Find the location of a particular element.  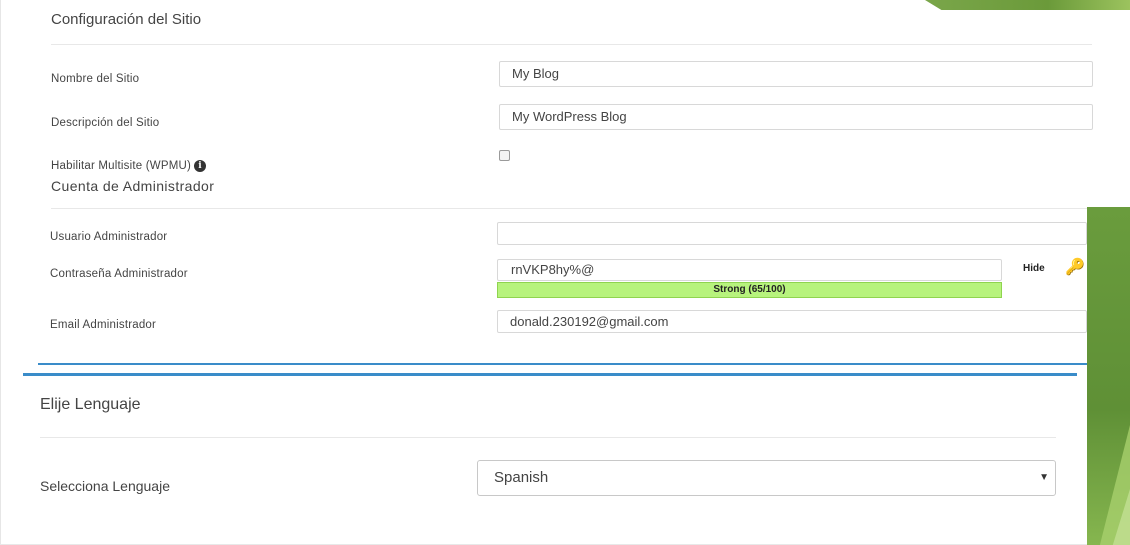

chevron-down-icon: ▼ is located at coordinates (1044, 477).